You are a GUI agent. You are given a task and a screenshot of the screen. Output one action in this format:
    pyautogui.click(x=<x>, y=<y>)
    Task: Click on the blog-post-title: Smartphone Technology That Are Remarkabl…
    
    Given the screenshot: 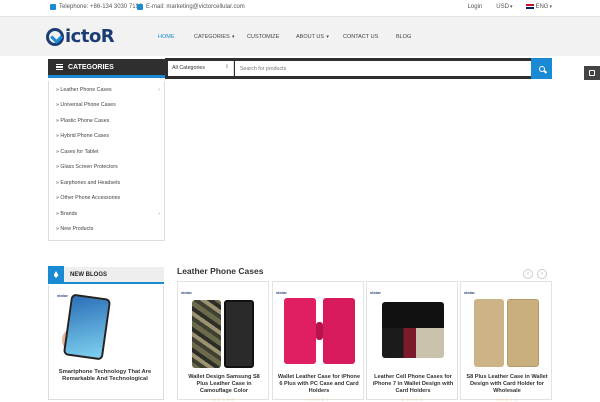 What is the action you would take?
    pyautogui.click(x=105, y=376)
    